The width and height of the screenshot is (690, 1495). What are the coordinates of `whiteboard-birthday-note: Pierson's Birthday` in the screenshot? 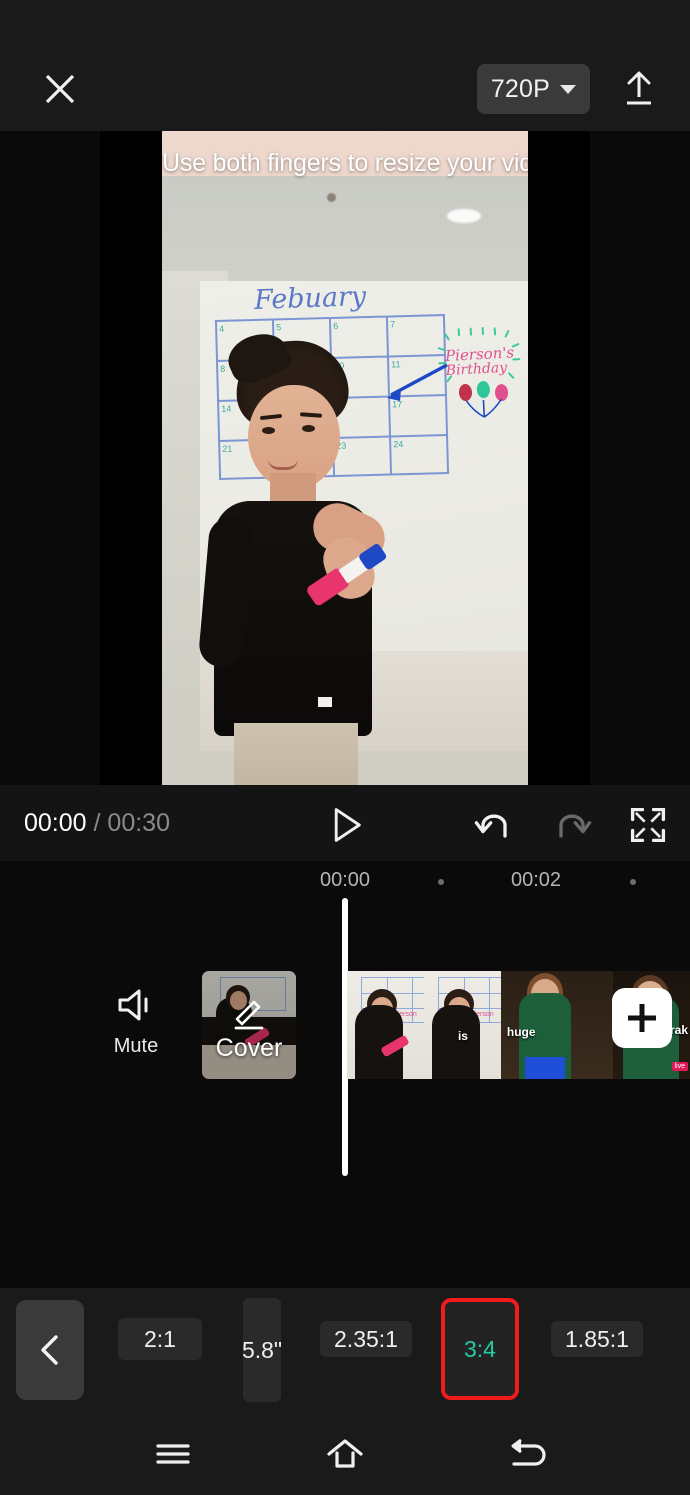 It's located at (482, 373).